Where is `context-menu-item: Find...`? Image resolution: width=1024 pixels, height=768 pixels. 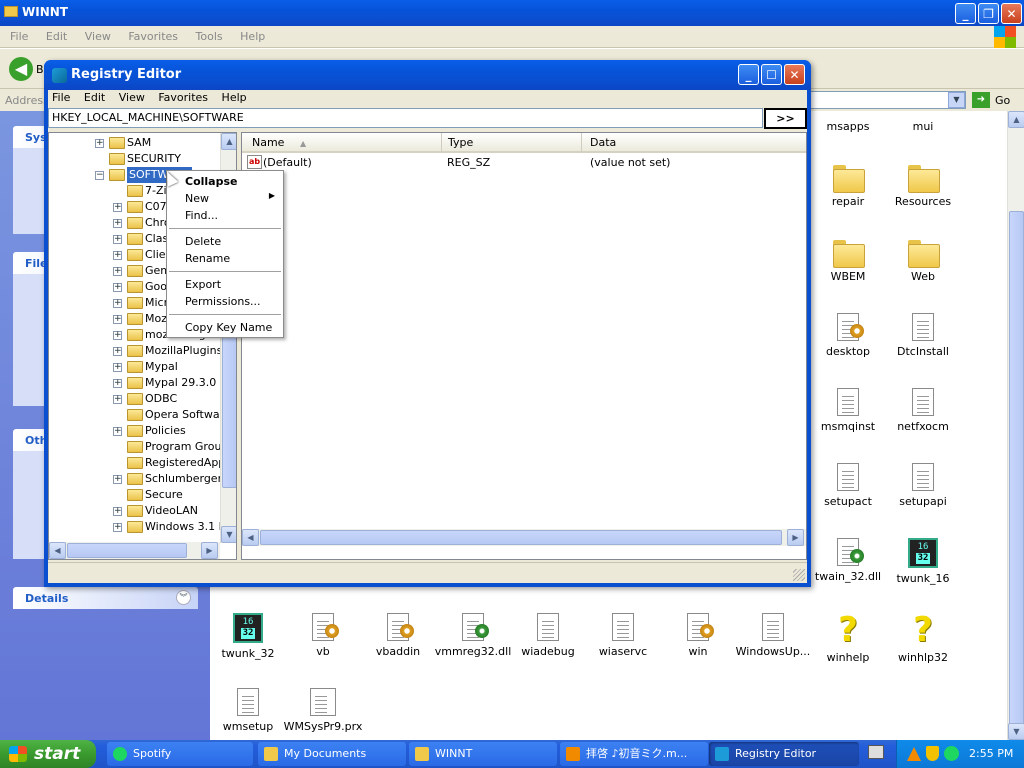
context-menu-item: Find... is located at coordinates (201, 215).